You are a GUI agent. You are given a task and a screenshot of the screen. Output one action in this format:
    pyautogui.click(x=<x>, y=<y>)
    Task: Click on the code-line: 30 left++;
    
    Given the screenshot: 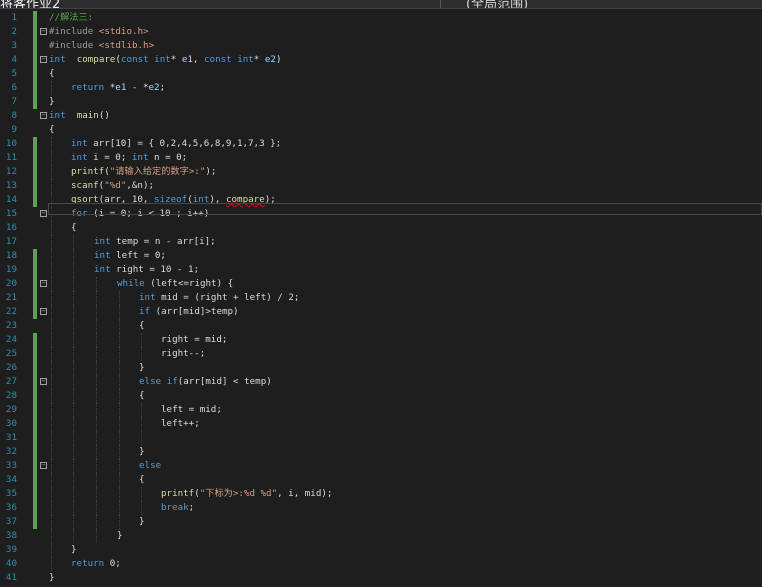 What is the action you would take?
    pyautogui.click(x=381, y=424)
    